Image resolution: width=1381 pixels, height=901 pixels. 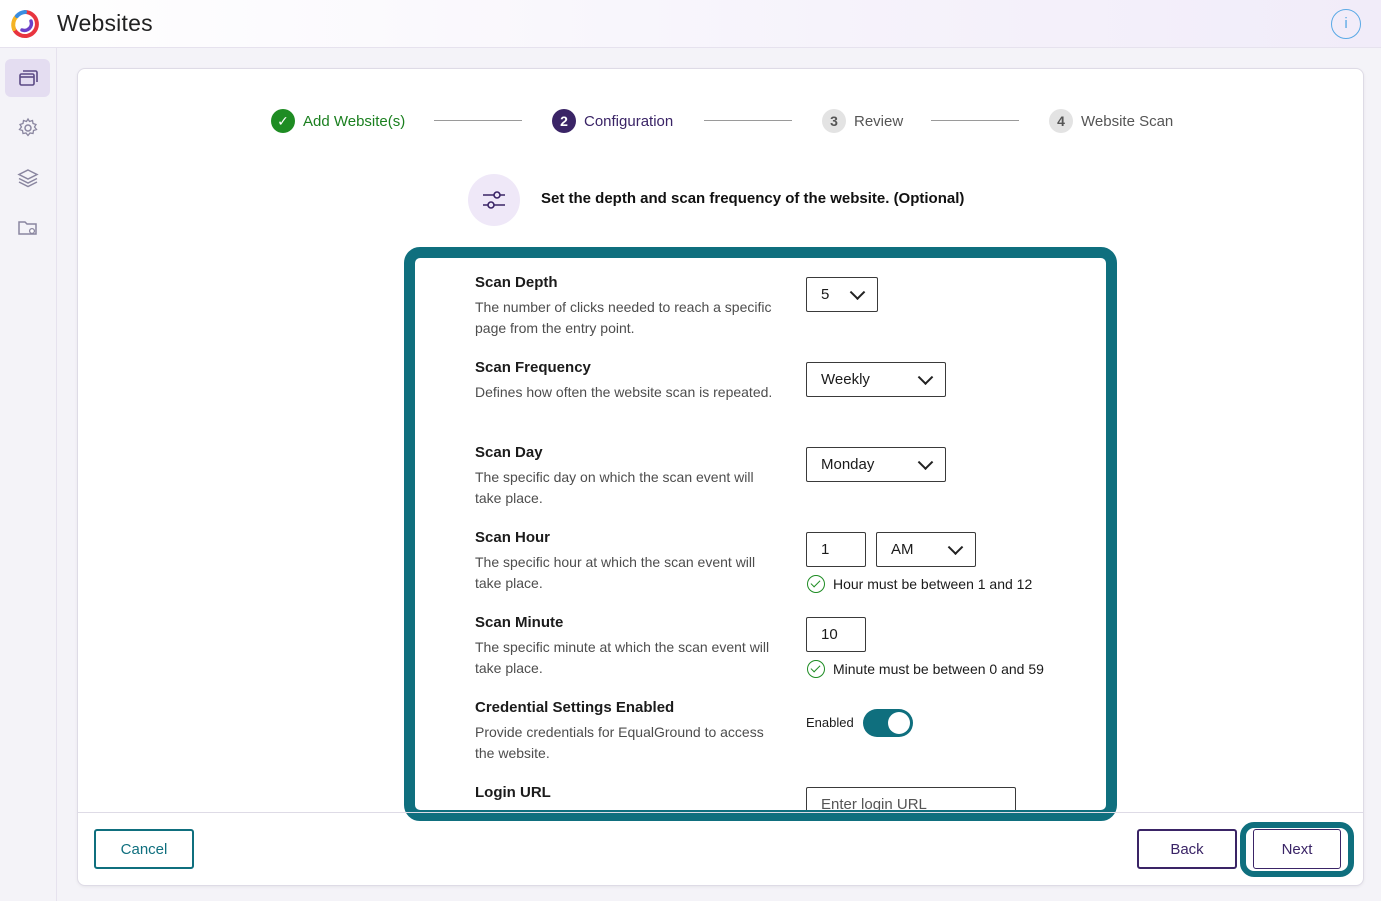 What do you see at coordinates (564, 121) in the screenshot?
I see `step-number: 2` at bounding box center [564, 121].